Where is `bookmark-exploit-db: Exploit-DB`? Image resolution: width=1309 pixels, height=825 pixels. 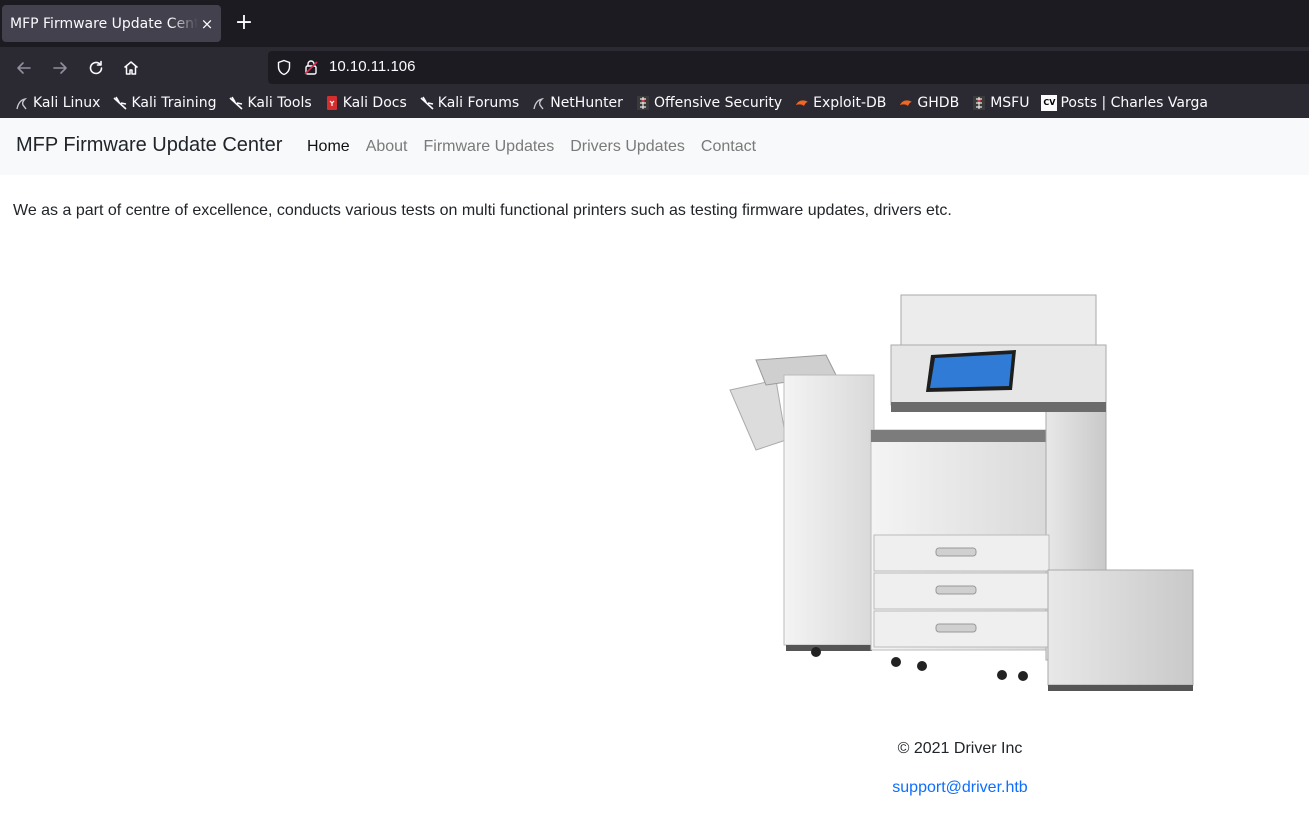 bookmark-exploit-db: Exploit-DB is located at coordinates (840, 103).